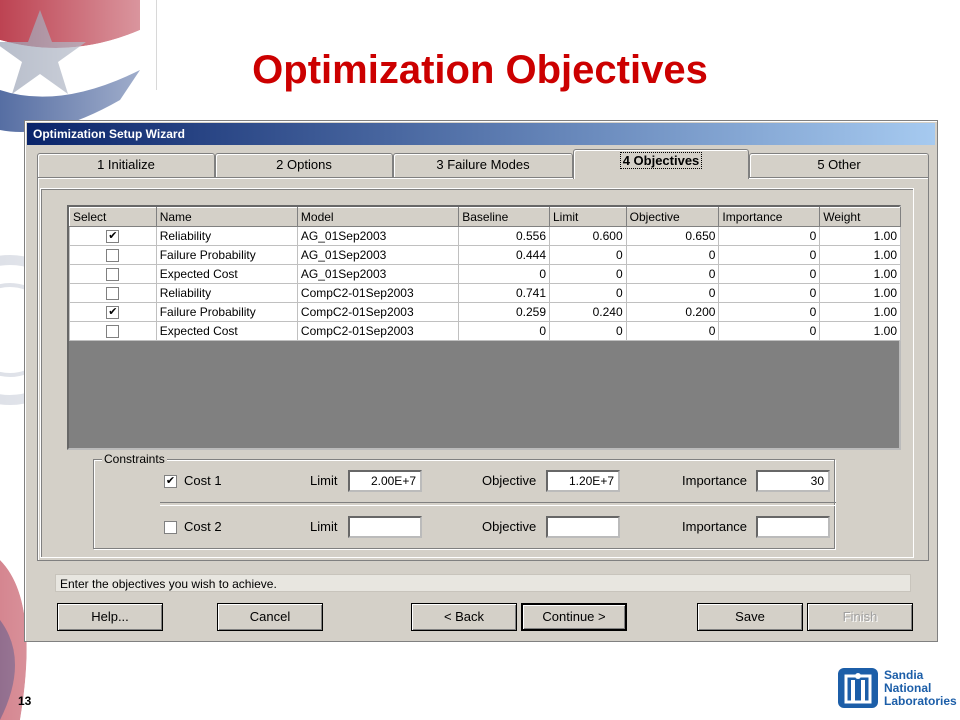 The height and width of the screenshot is (720, 960). I want to click on slide-title: Optimization Objectives, so click(480, 70).